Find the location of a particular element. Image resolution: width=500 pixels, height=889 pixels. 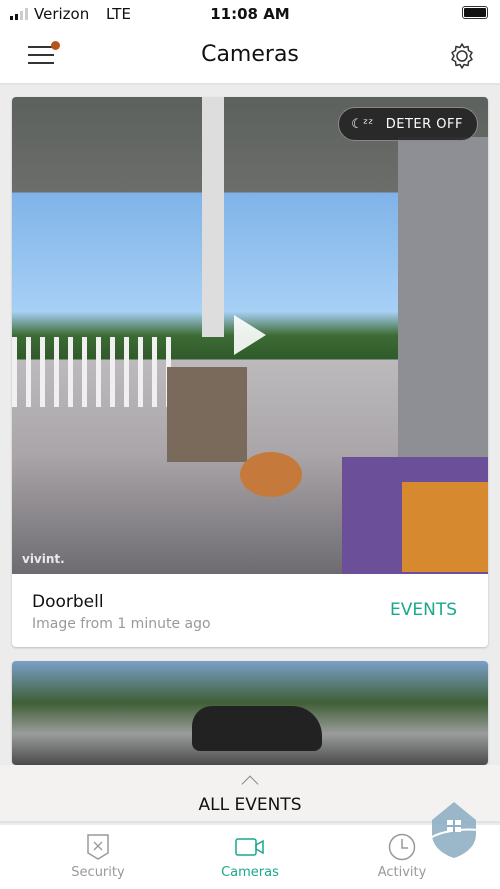

clock-icon is located at coordinates (402, 847).